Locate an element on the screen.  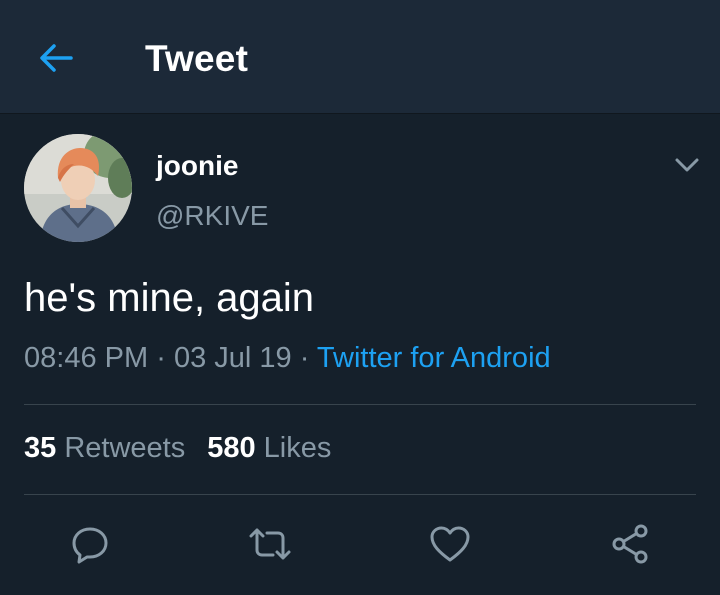
reply-icon is located at coordinates (90, 545).